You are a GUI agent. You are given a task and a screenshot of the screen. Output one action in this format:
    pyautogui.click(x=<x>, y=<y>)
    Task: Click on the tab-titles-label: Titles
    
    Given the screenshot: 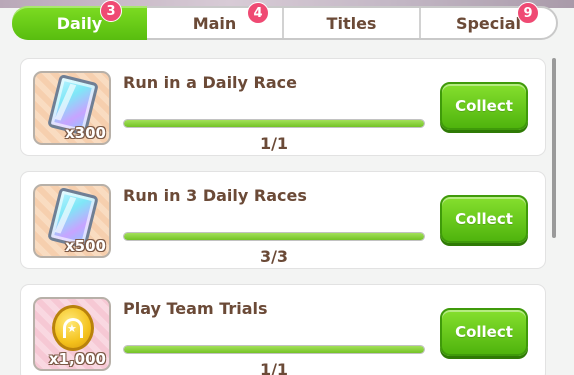 What is the action you would take?
    pyautogui.click(x=351, y=23)
    